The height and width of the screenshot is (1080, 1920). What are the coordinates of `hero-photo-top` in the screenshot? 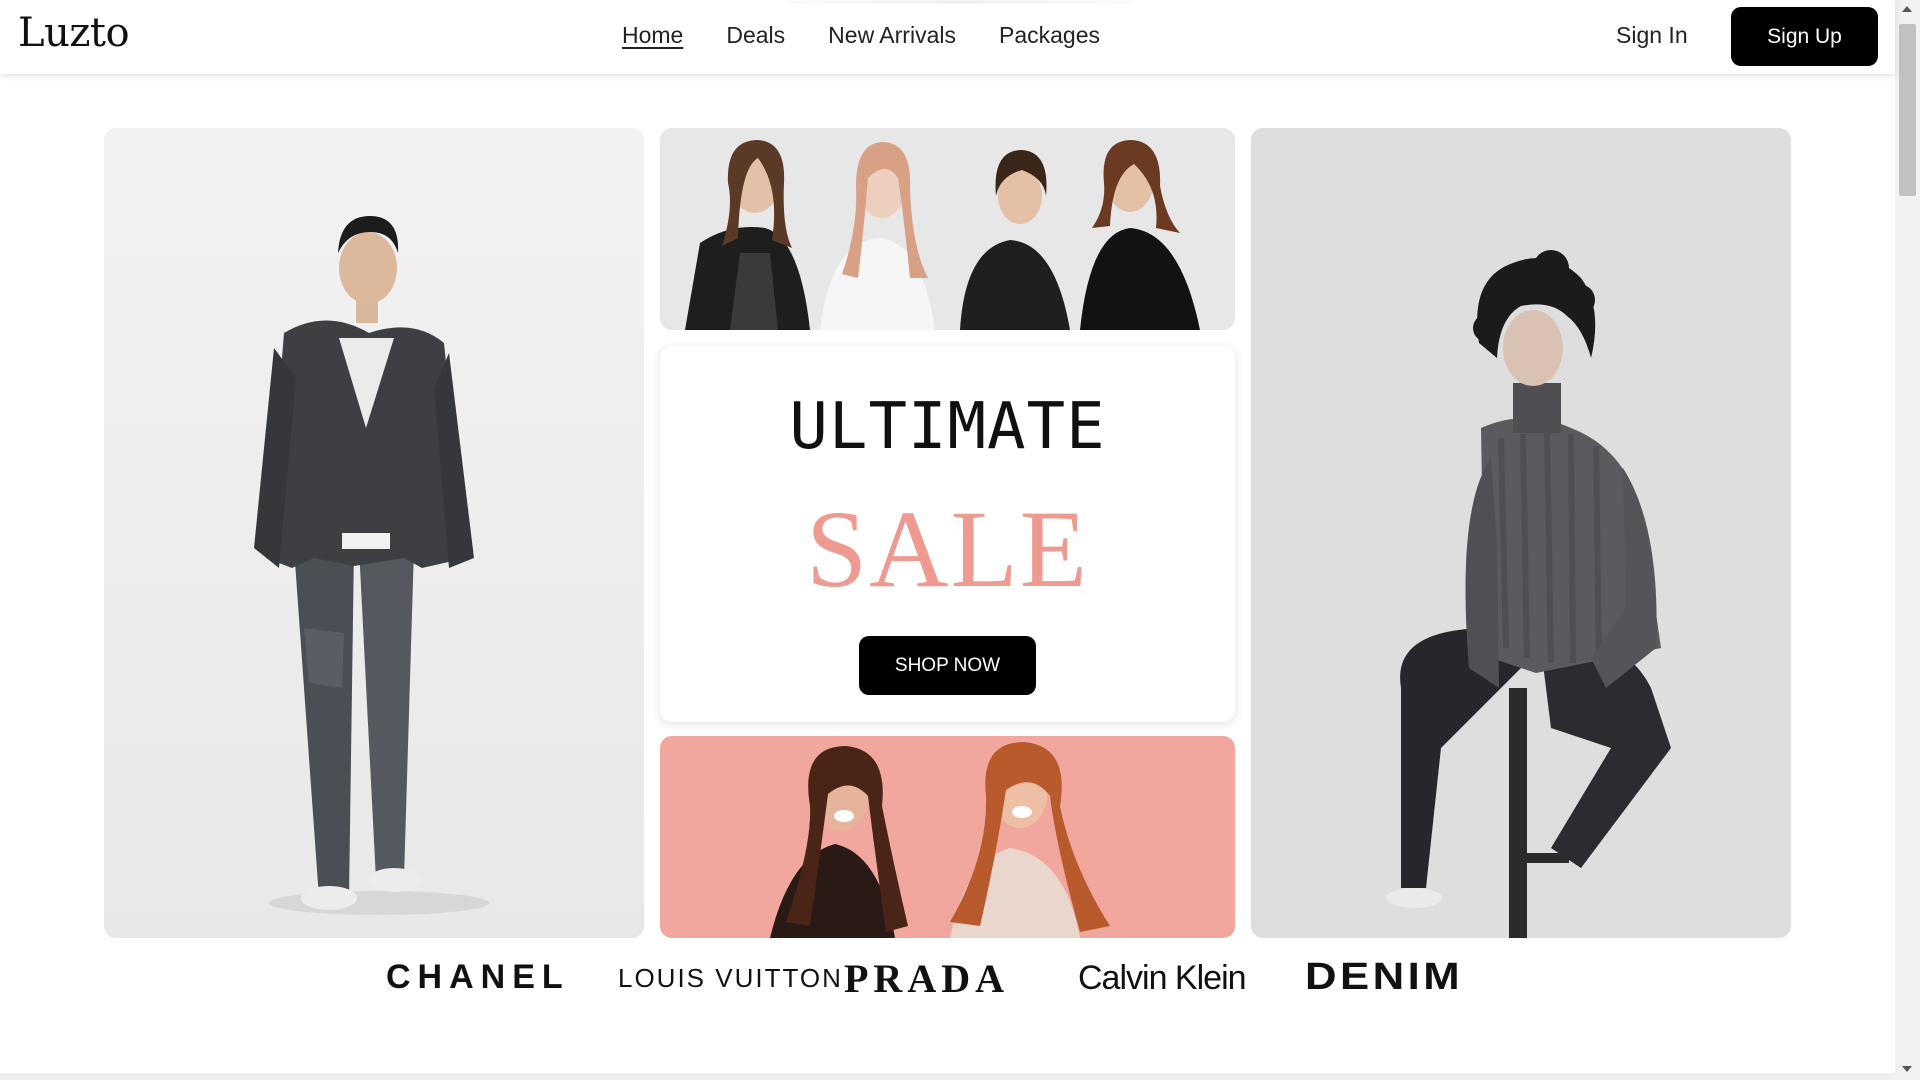 It's located at (947, 229).